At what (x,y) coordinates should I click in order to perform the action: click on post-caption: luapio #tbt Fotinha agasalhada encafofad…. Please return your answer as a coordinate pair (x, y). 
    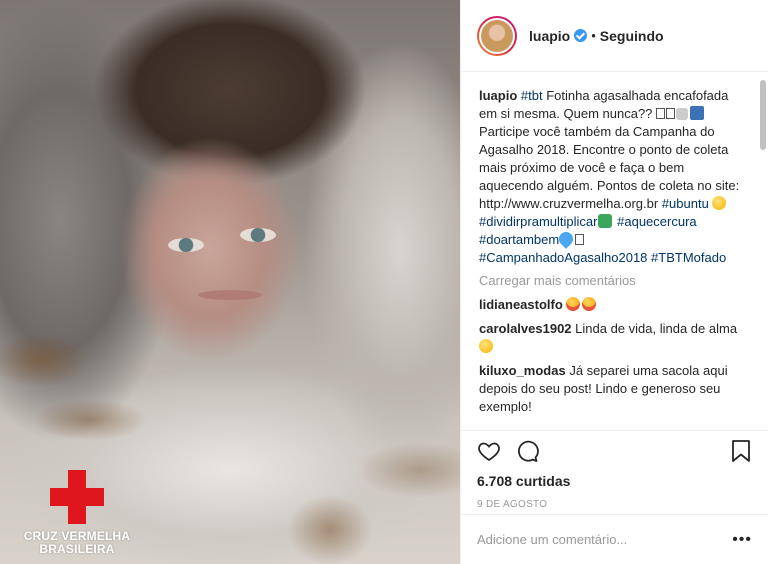
    Looking at the image, I should click on (614, 177).